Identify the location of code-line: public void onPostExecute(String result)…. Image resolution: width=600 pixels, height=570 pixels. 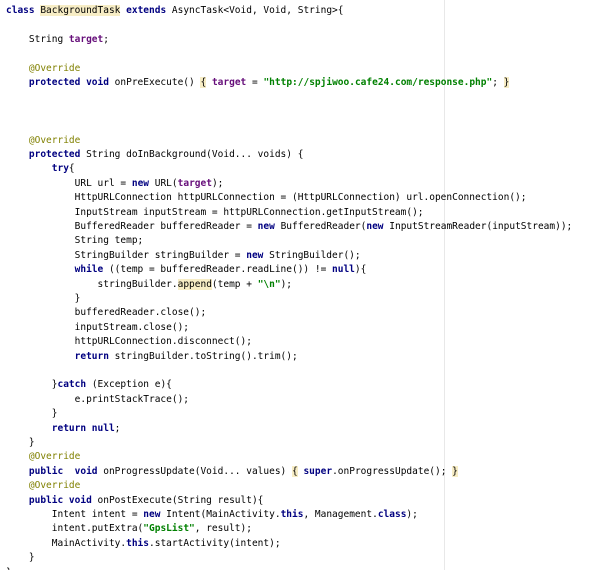
(135, 501).